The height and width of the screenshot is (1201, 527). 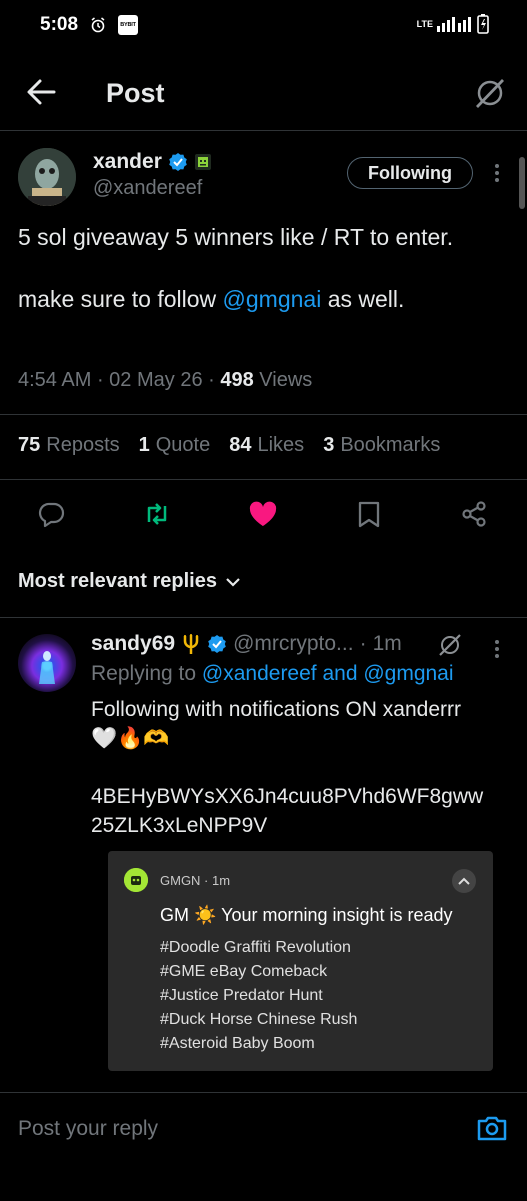 I want to click on quotes-count: 1, so click(x=144, y=445).